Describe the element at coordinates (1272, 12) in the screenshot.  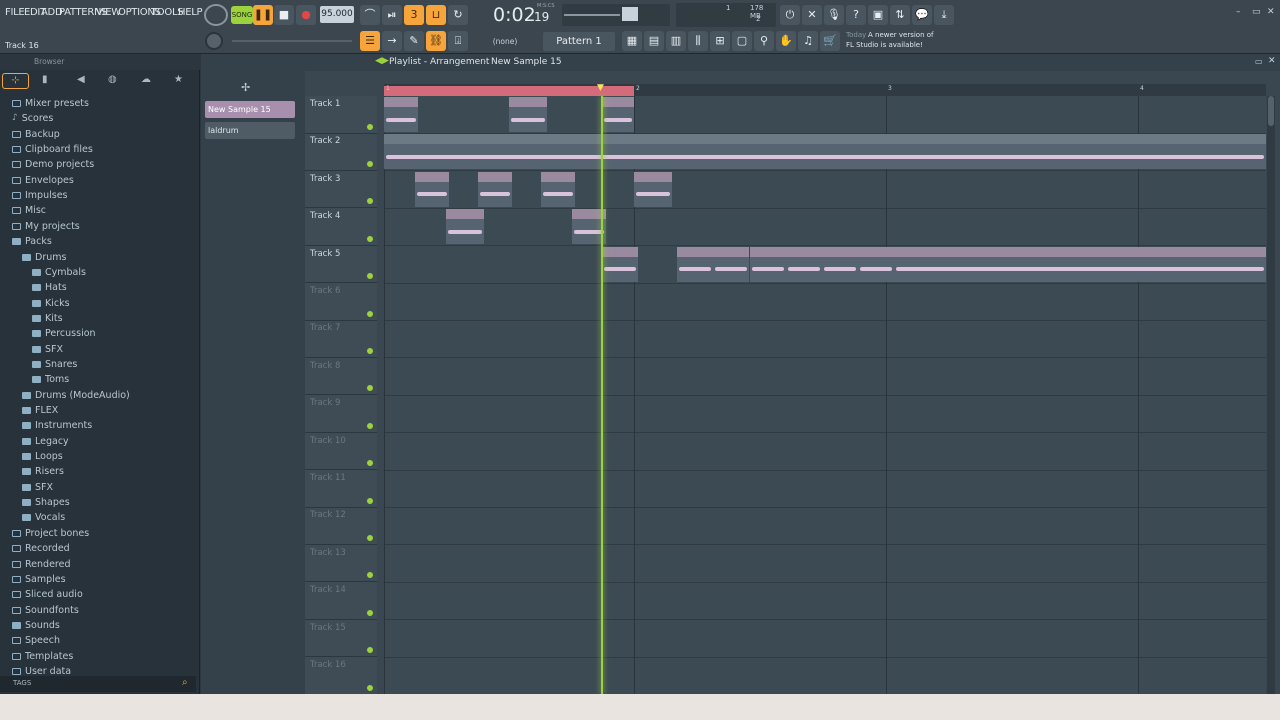
I see `close-icon: ✕` at that location.